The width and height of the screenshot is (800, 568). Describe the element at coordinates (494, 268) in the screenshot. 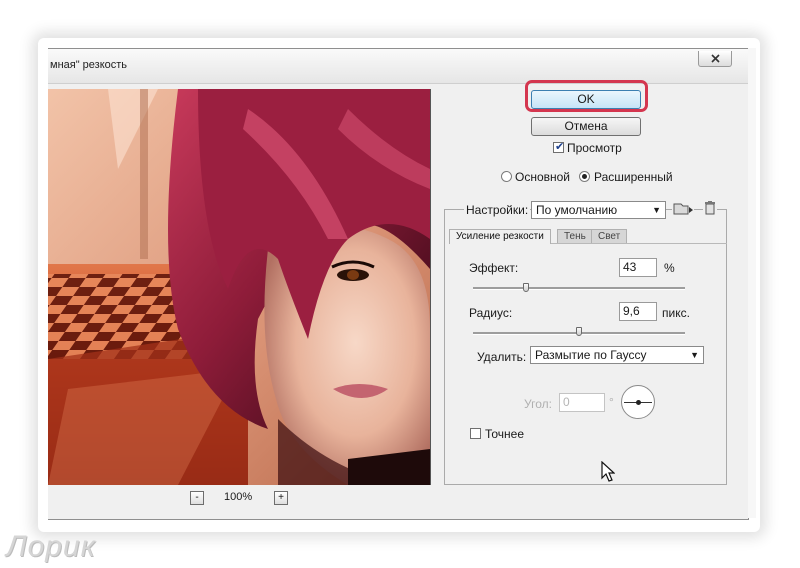

I see `amount-label: Эффект:` at that location.